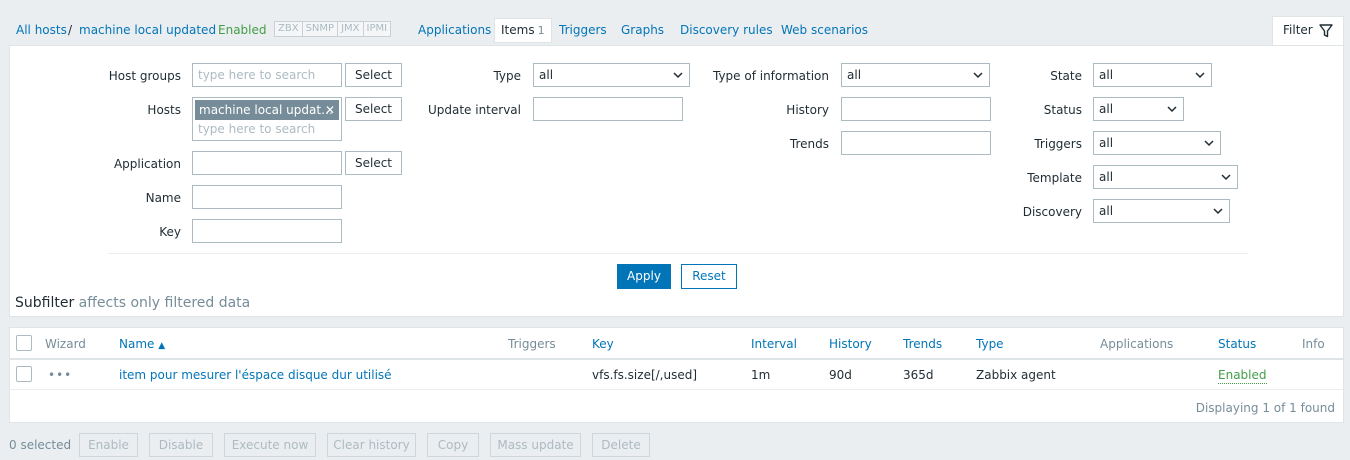 The height and width of the screenshot is (460, 1350). What do you see at coordinates (270, 445) in the screenshot?
I see `execute-now-button: Execute now` at bounding box center [270, 445].